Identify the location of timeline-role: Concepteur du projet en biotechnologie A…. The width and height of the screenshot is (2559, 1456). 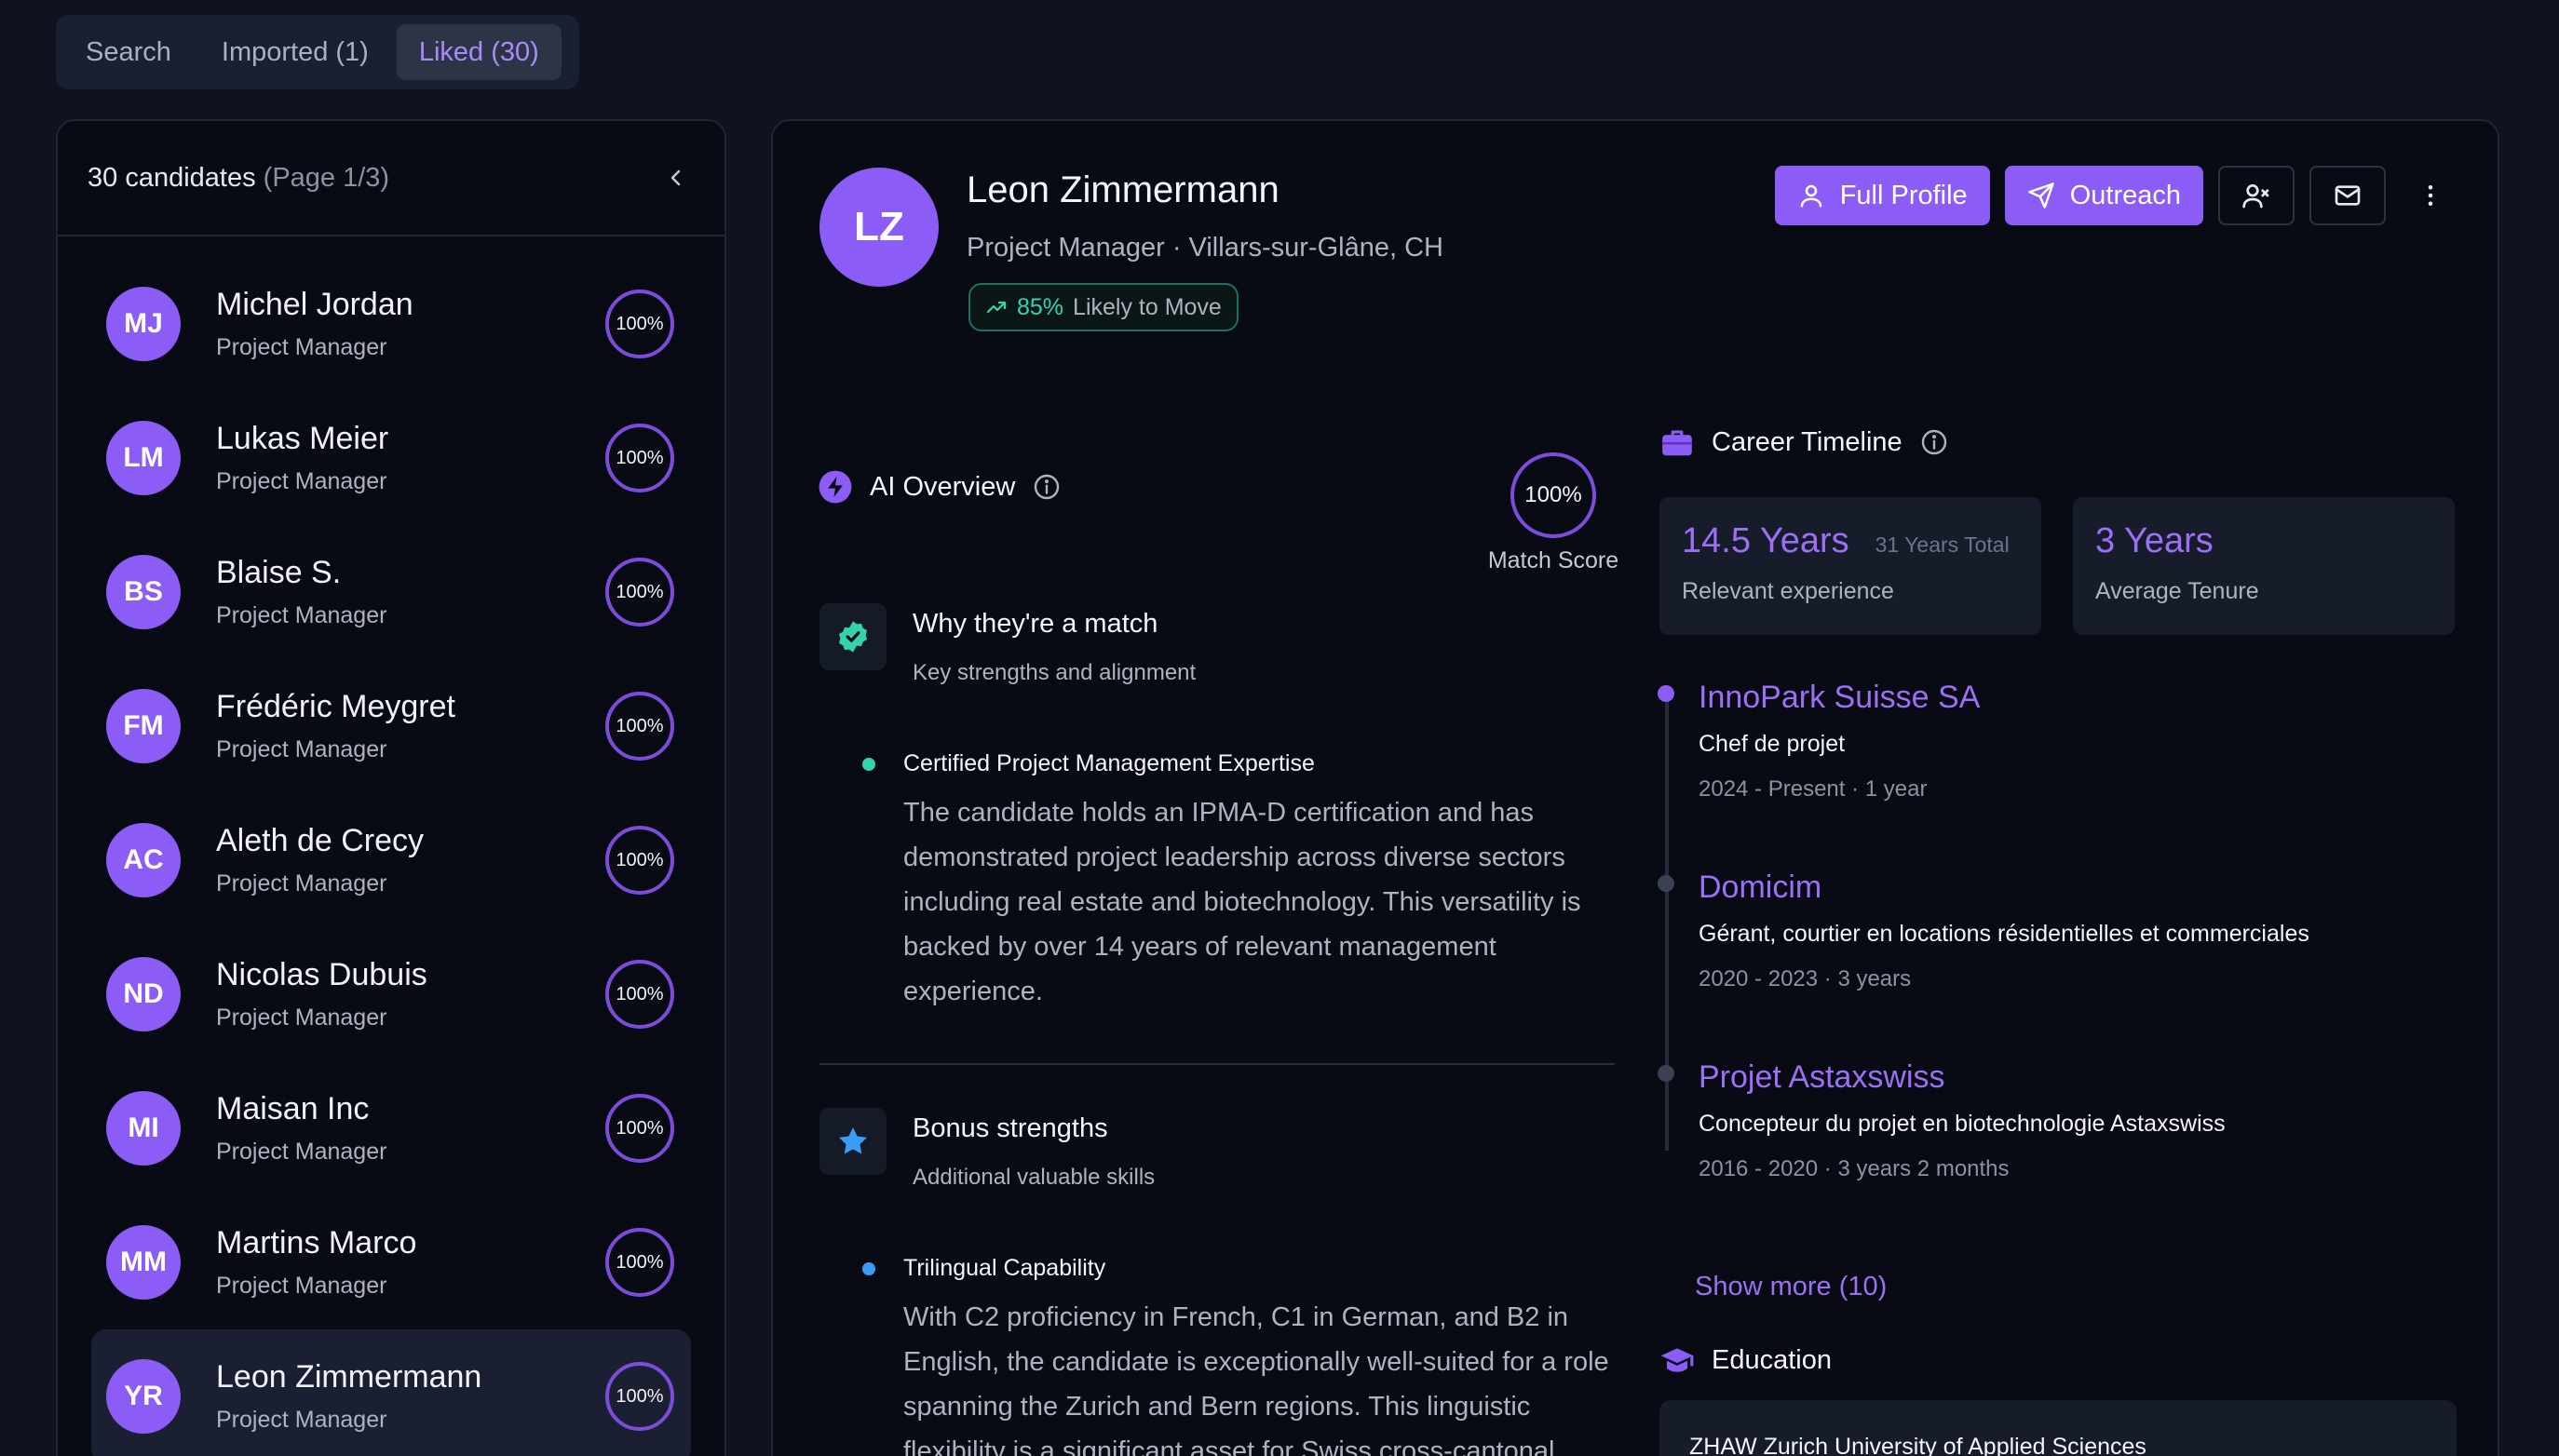
(1962, 1124).